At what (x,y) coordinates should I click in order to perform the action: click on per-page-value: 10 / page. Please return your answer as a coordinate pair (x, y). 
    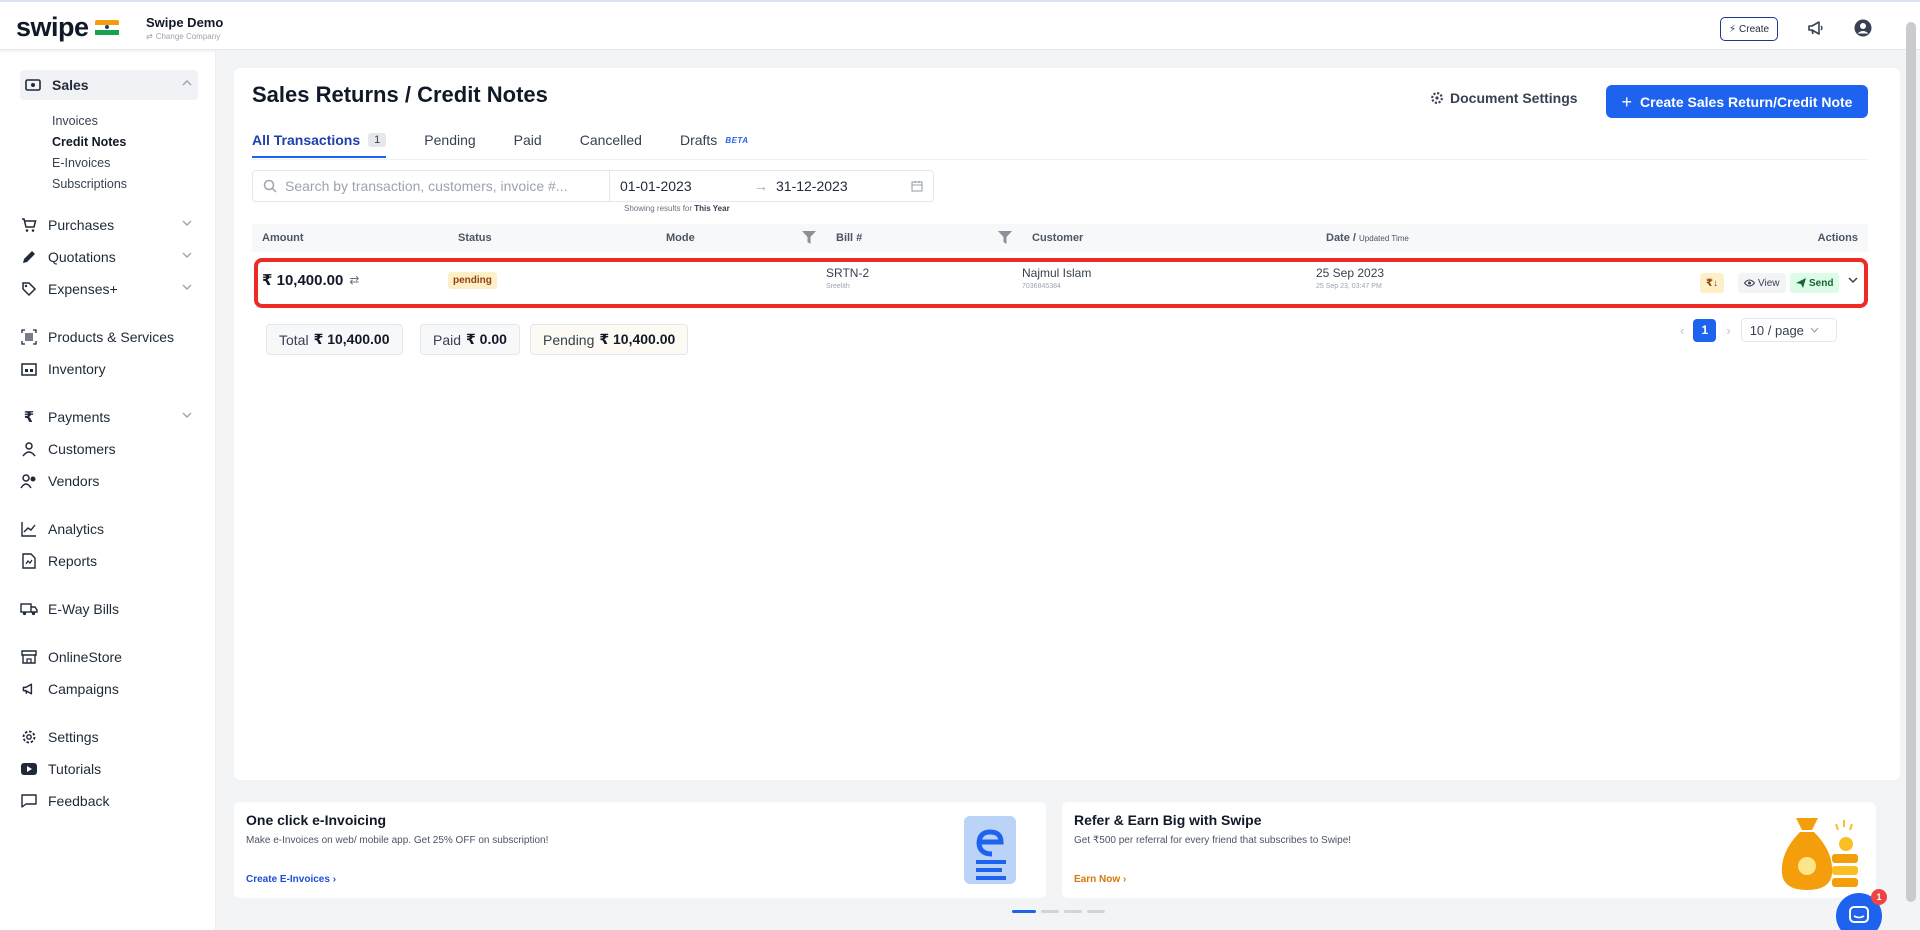
    Looking at the image, I should click on (1776, 330).